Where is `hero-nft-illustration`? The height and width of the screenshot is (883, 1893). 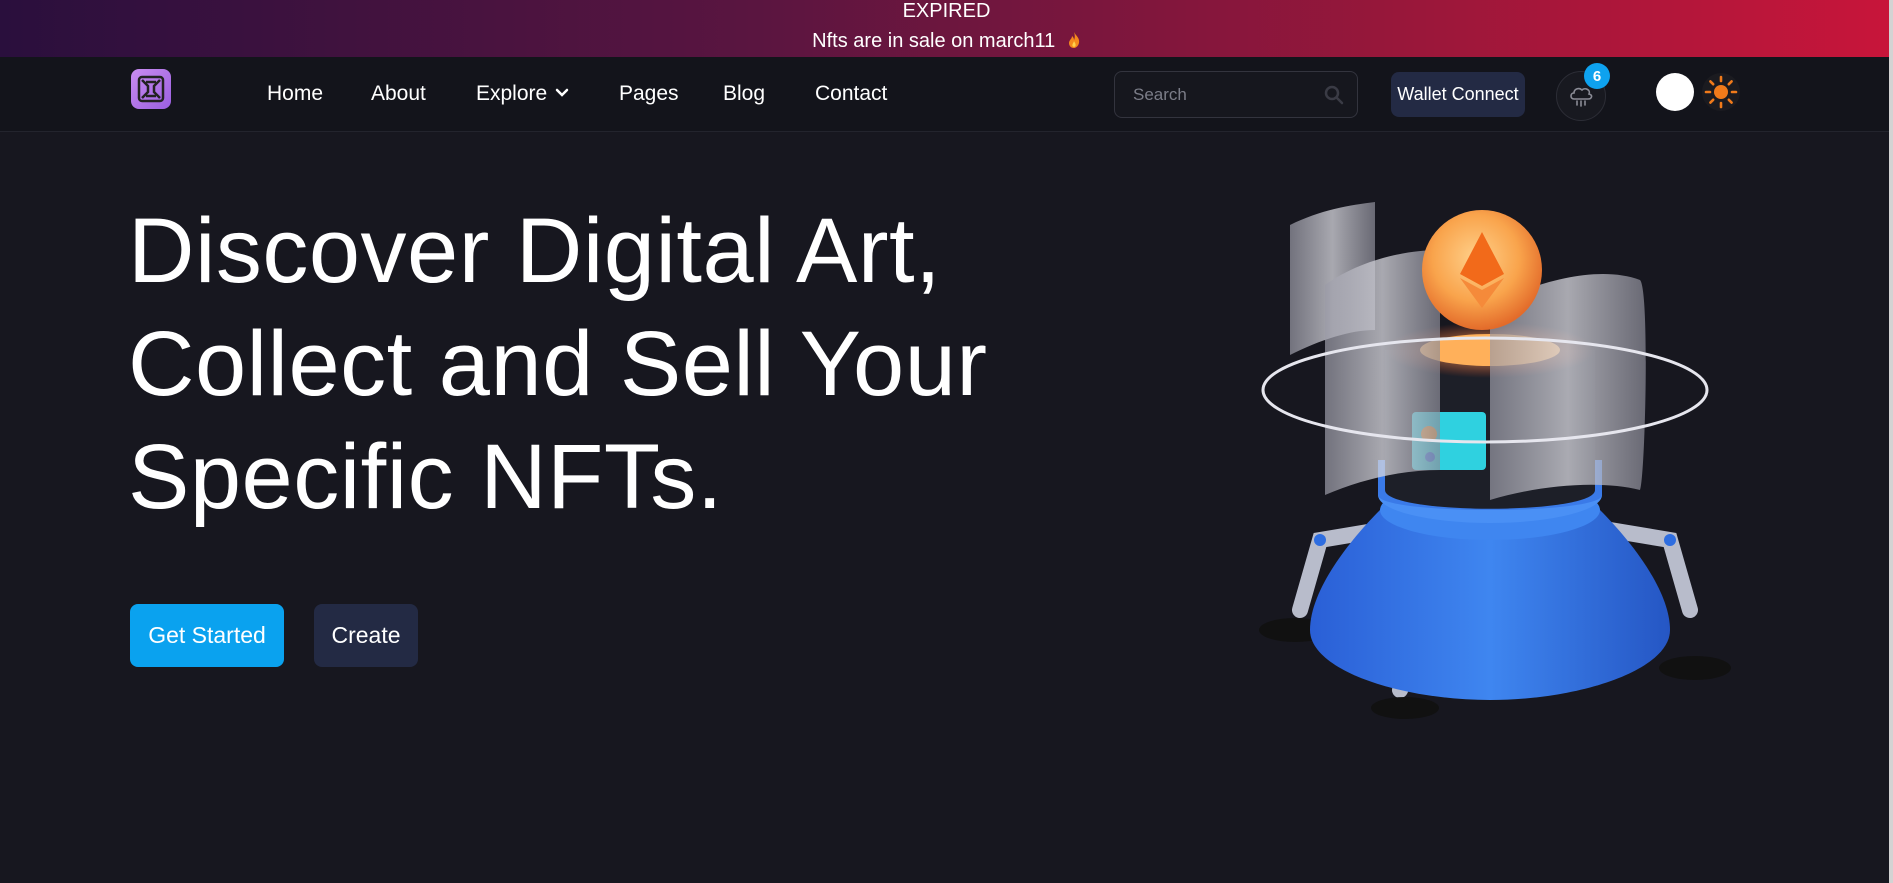
hero-nft-illustration is located at coordinates (1495, 460).